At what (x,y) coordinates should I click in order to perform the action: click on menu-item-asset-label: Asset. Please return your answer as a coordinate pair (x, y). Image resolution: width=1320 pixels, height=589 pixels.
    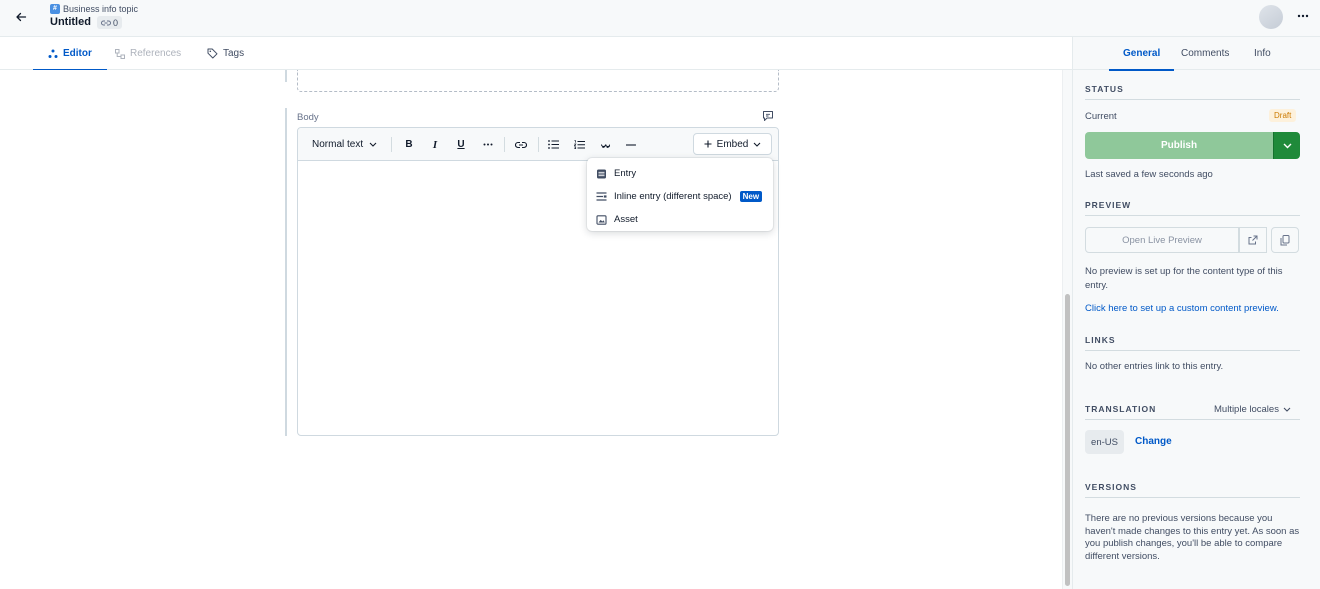
    Looking at the image, I should click on (626, 219).